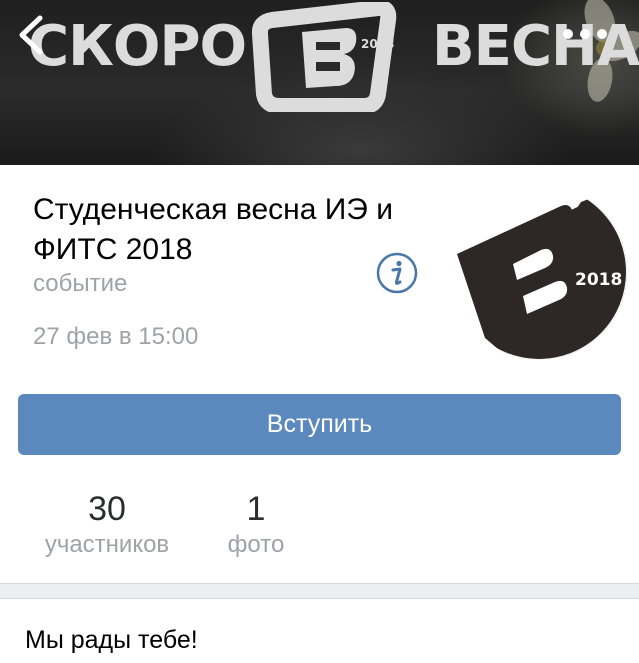 This screenshot has height=663, width=639. What do you see at coordinates (213, 229) in the screenshot?
I see `event-title: Студенческая весна ИЭ и ФИТС 2018` at bounding box center [213, 229].